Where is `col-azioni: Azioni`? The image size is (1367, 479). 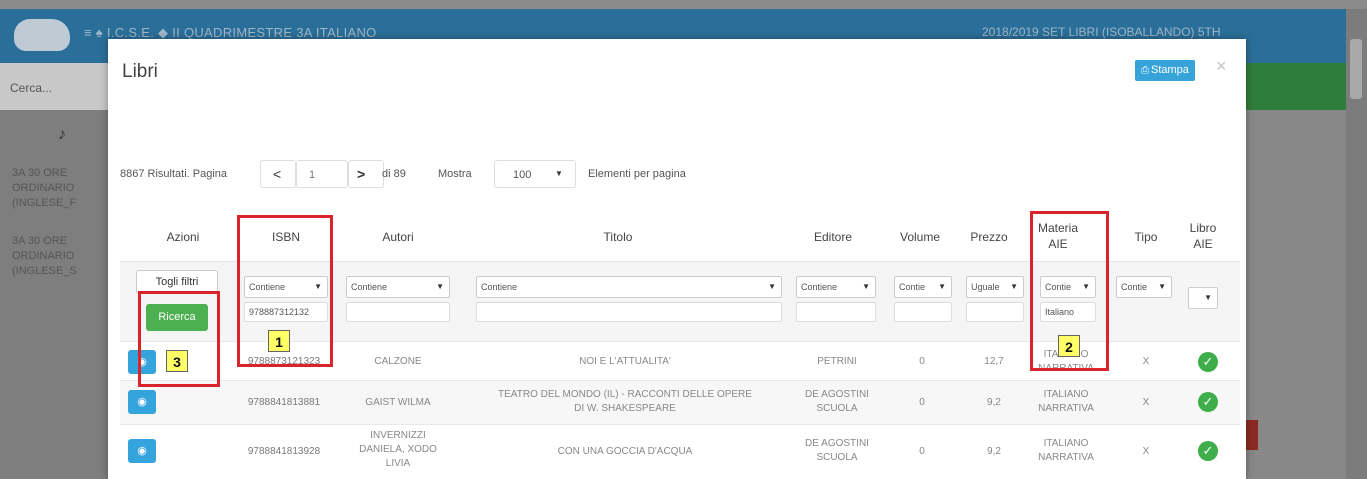
col-azioni: Azioni is located at coordinates (183, 237).